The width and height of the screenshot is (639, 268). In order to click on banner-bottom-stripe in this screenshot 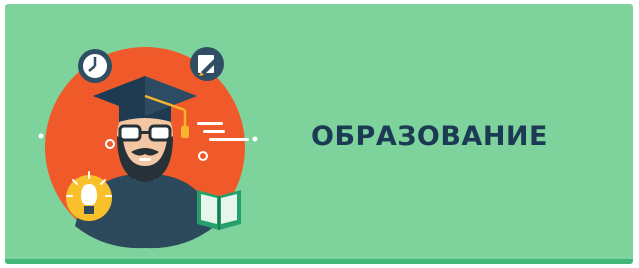, I will do `click(319, 261)`.